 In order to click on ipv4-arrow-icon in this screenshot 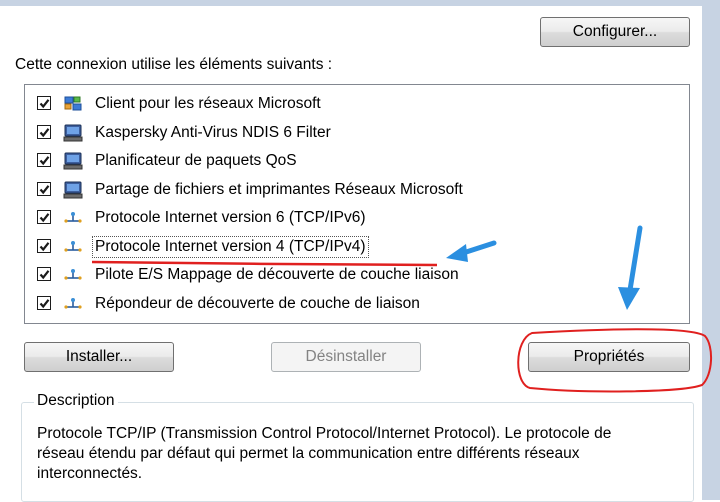, I will do `click(471, 251)`.